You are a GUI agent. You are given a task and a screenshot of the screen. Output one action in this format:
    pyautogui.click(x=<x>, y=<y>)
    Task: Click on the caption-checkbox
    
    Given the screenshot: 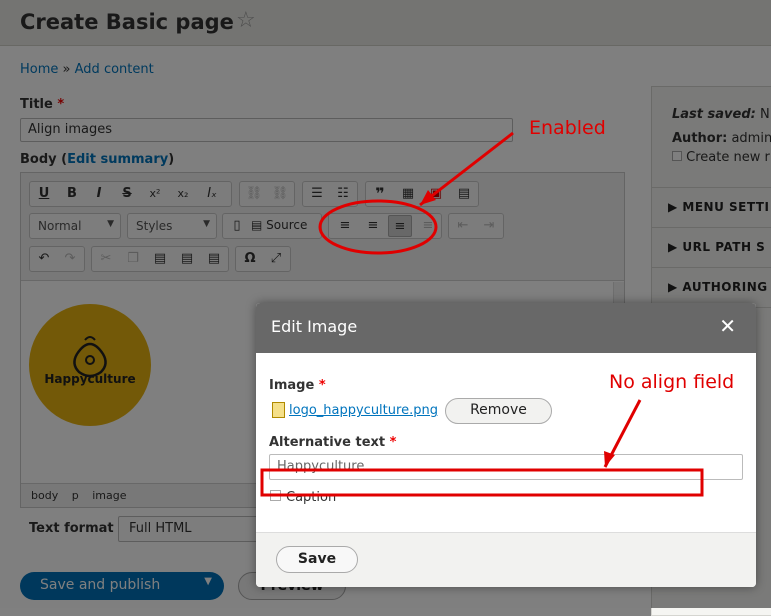 What is the action you would take?
    pyautogui.click(x=275, y=495)
    